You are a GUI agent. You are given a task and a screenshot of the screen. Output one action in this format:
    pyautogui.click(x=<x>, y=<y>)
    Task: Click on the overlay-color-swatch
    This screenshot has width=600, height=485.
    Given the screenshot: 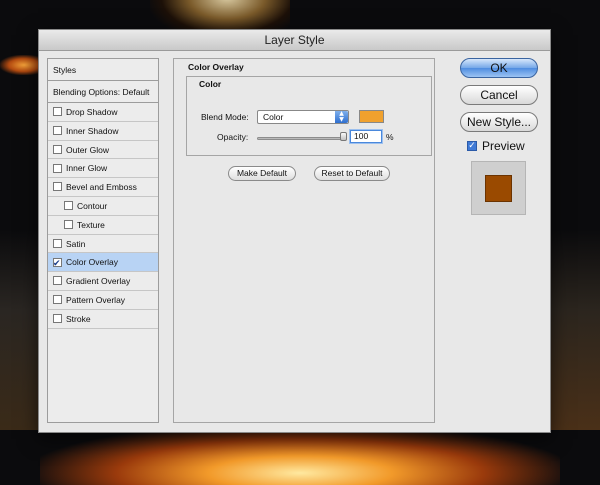 What is the action you would take?
    pyautogui.click(x=371, y=116)
    